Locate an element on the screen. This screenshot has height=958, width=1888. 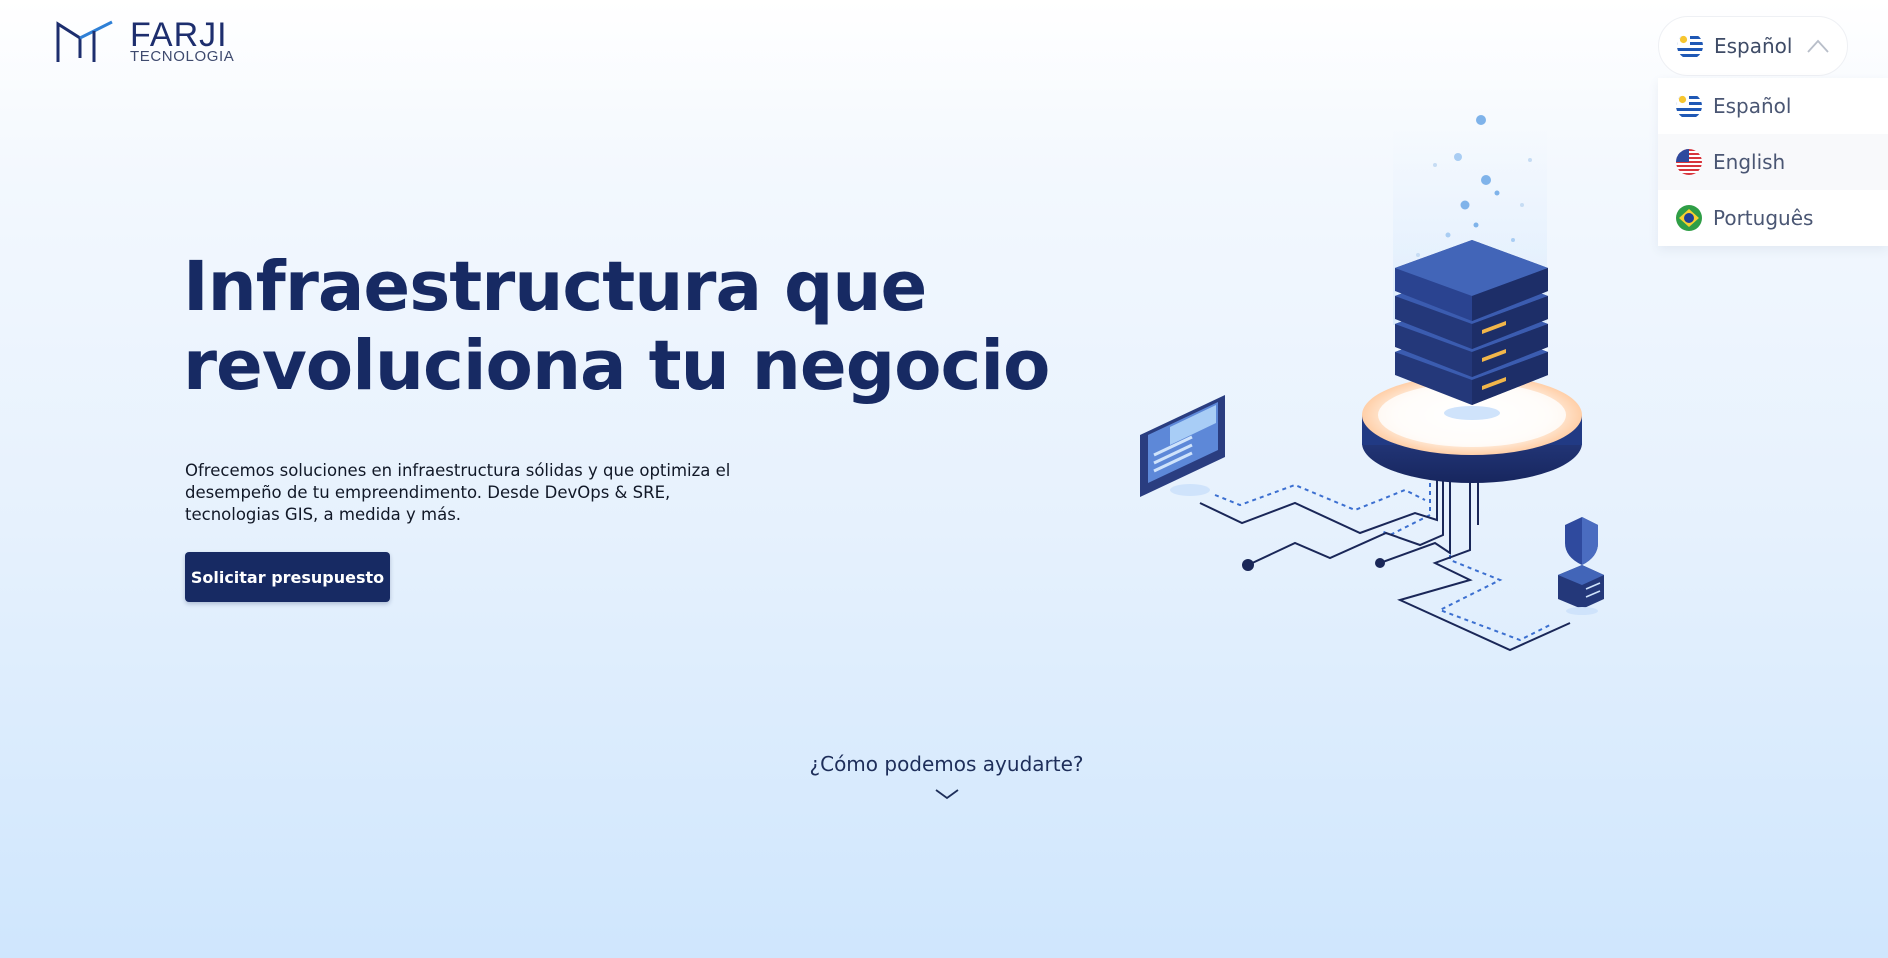
brand-subtitle: TECNOLOGIA is located at coordinates (182, 56).